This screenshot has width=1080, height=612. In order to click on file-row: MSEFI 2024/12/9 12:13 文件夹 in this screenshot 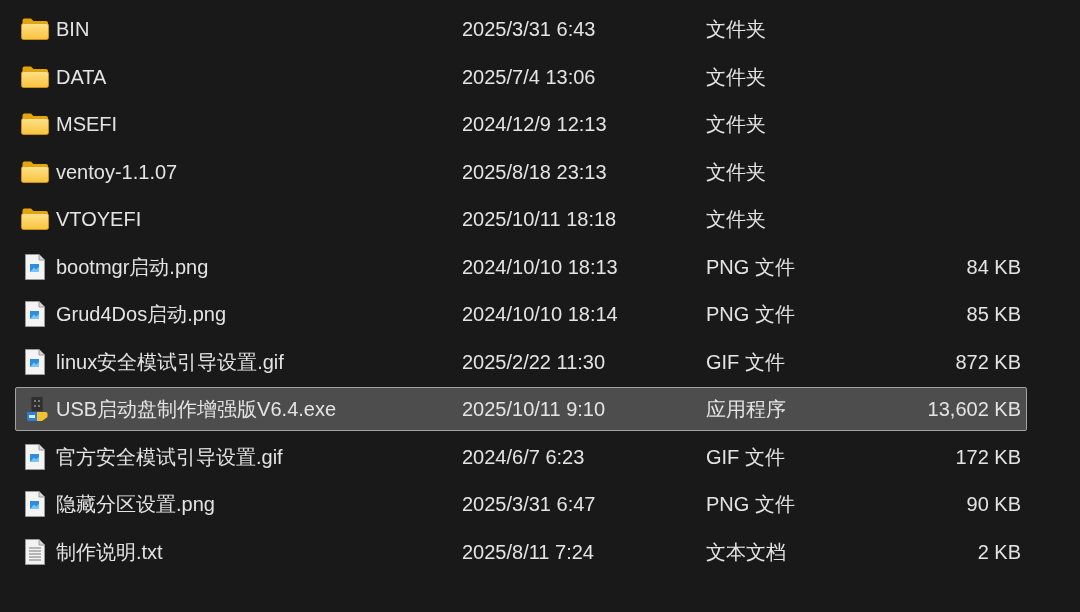, I will do `click(521, 124)`.